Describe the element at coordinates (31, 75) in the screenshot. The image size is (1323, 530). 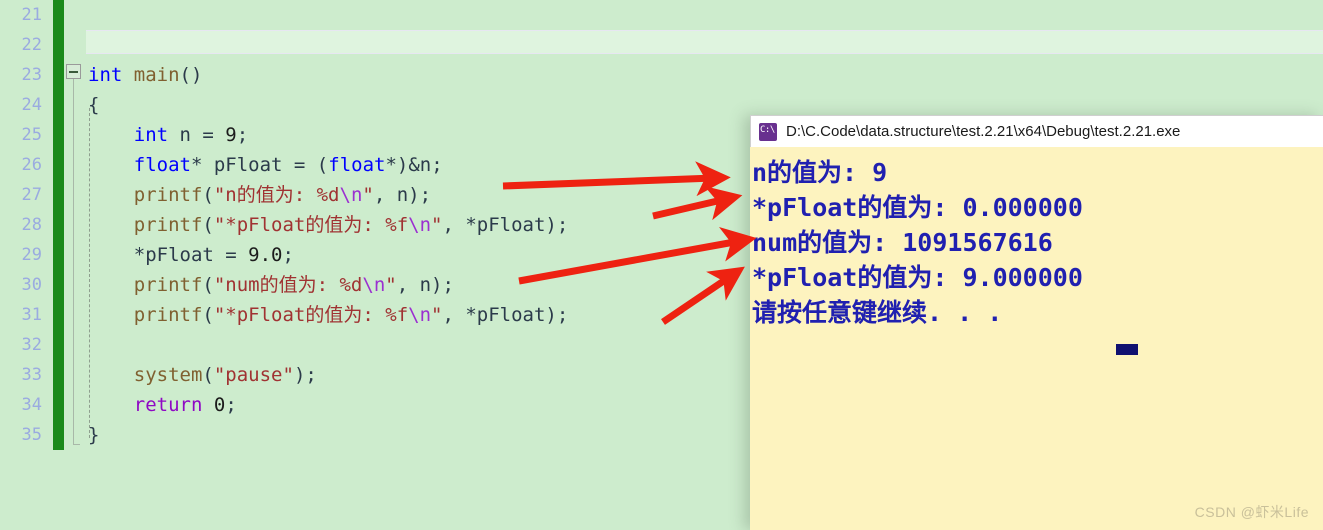
I see `line-number: 23` at that location.